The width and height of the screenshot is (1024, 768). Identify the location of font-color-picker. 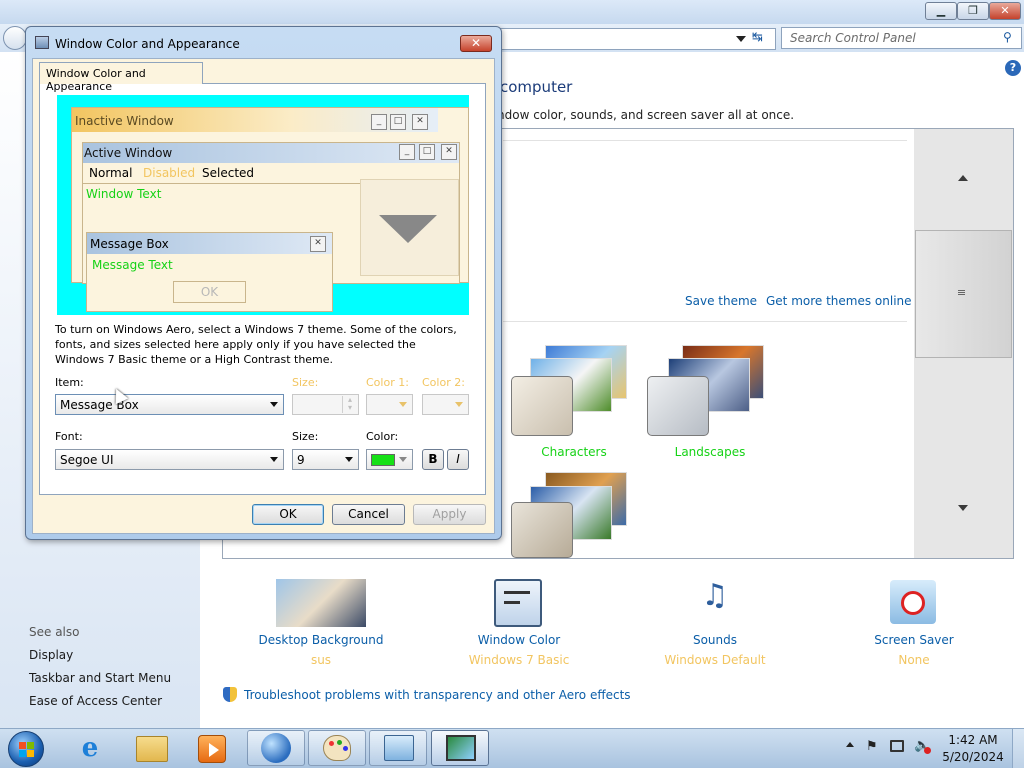
(389, 459).